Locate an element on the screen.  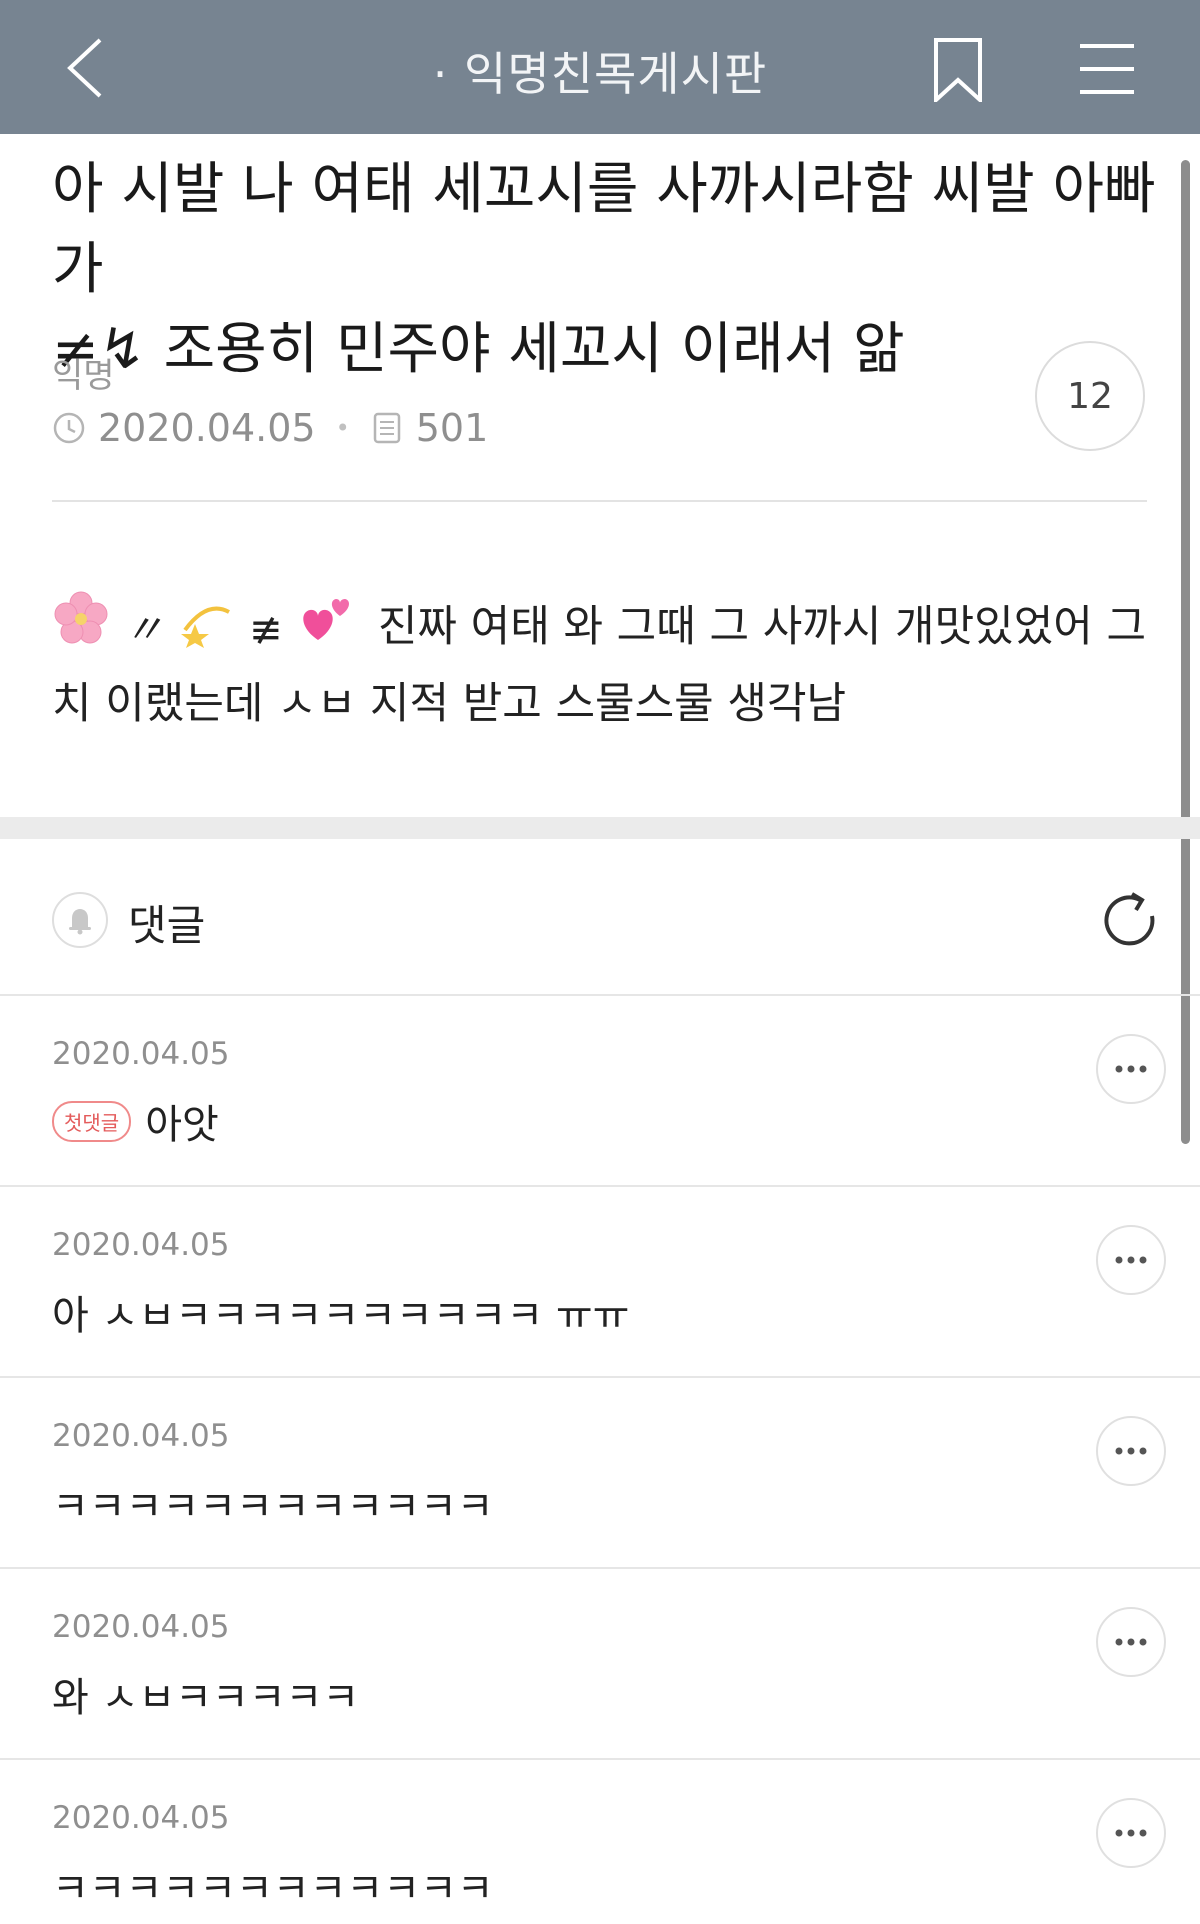
document-icon is located at coordinates (386, 428).